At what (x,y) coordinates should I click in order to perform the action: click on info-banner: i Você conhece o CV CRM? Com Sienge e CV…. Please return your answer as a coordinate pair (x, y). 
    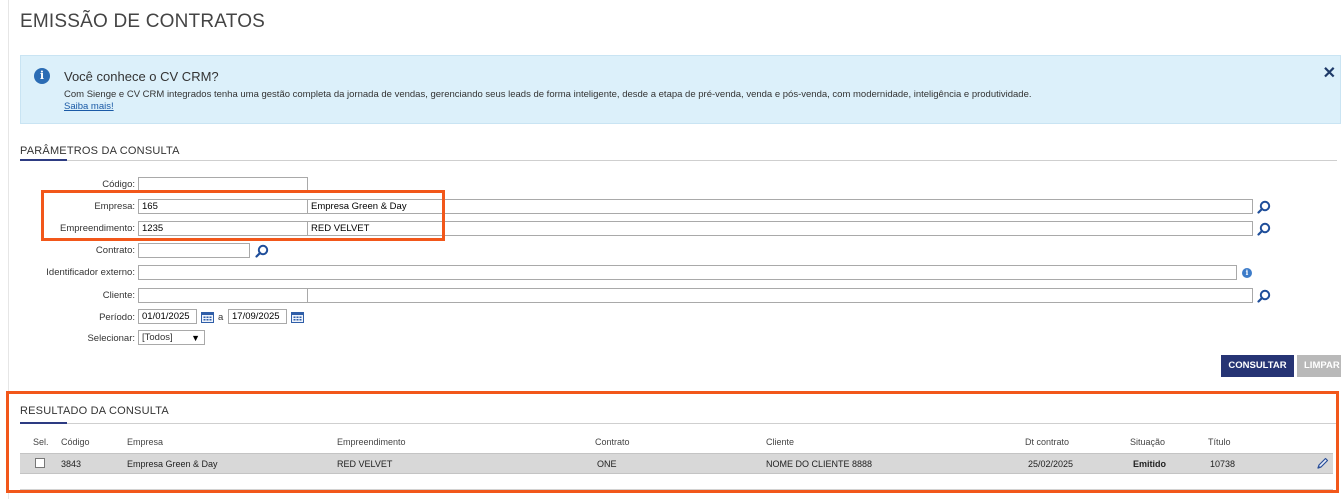
    Looking at the image, I should click on (680, 89).